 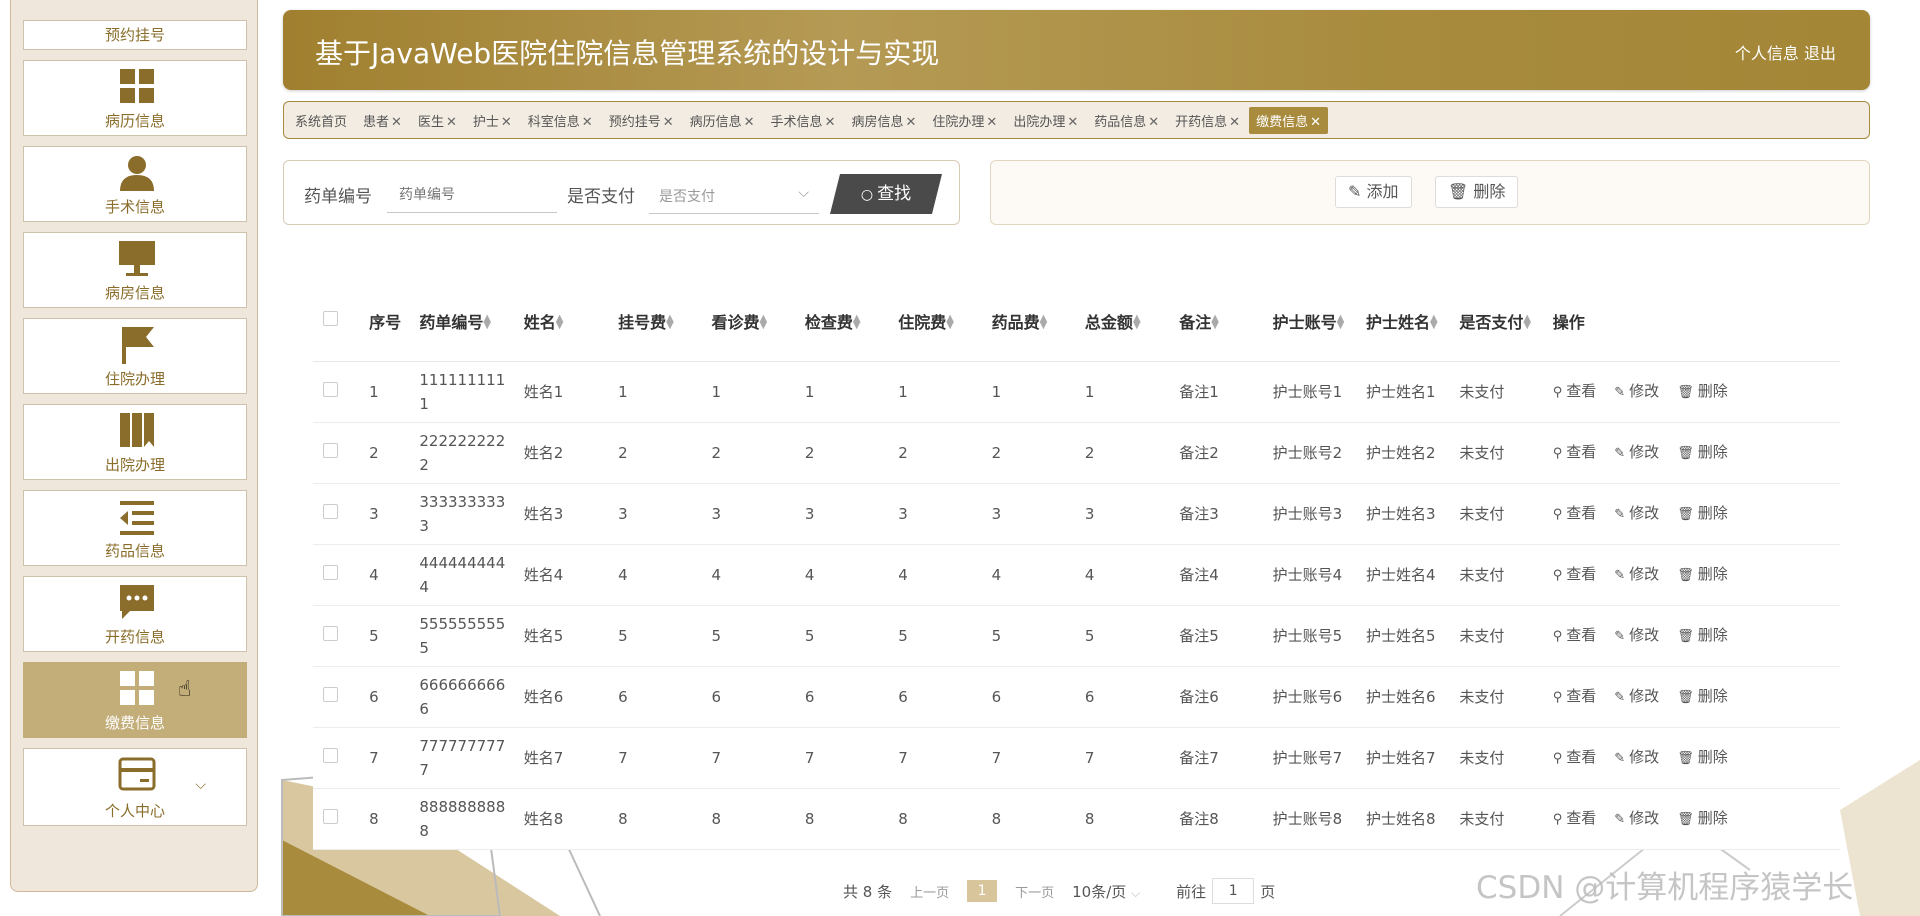 What do you see at coordinates (437, 120) in the screenshot?
I see `tab-item: 医生 ✕` at bounding box center [437, 120].